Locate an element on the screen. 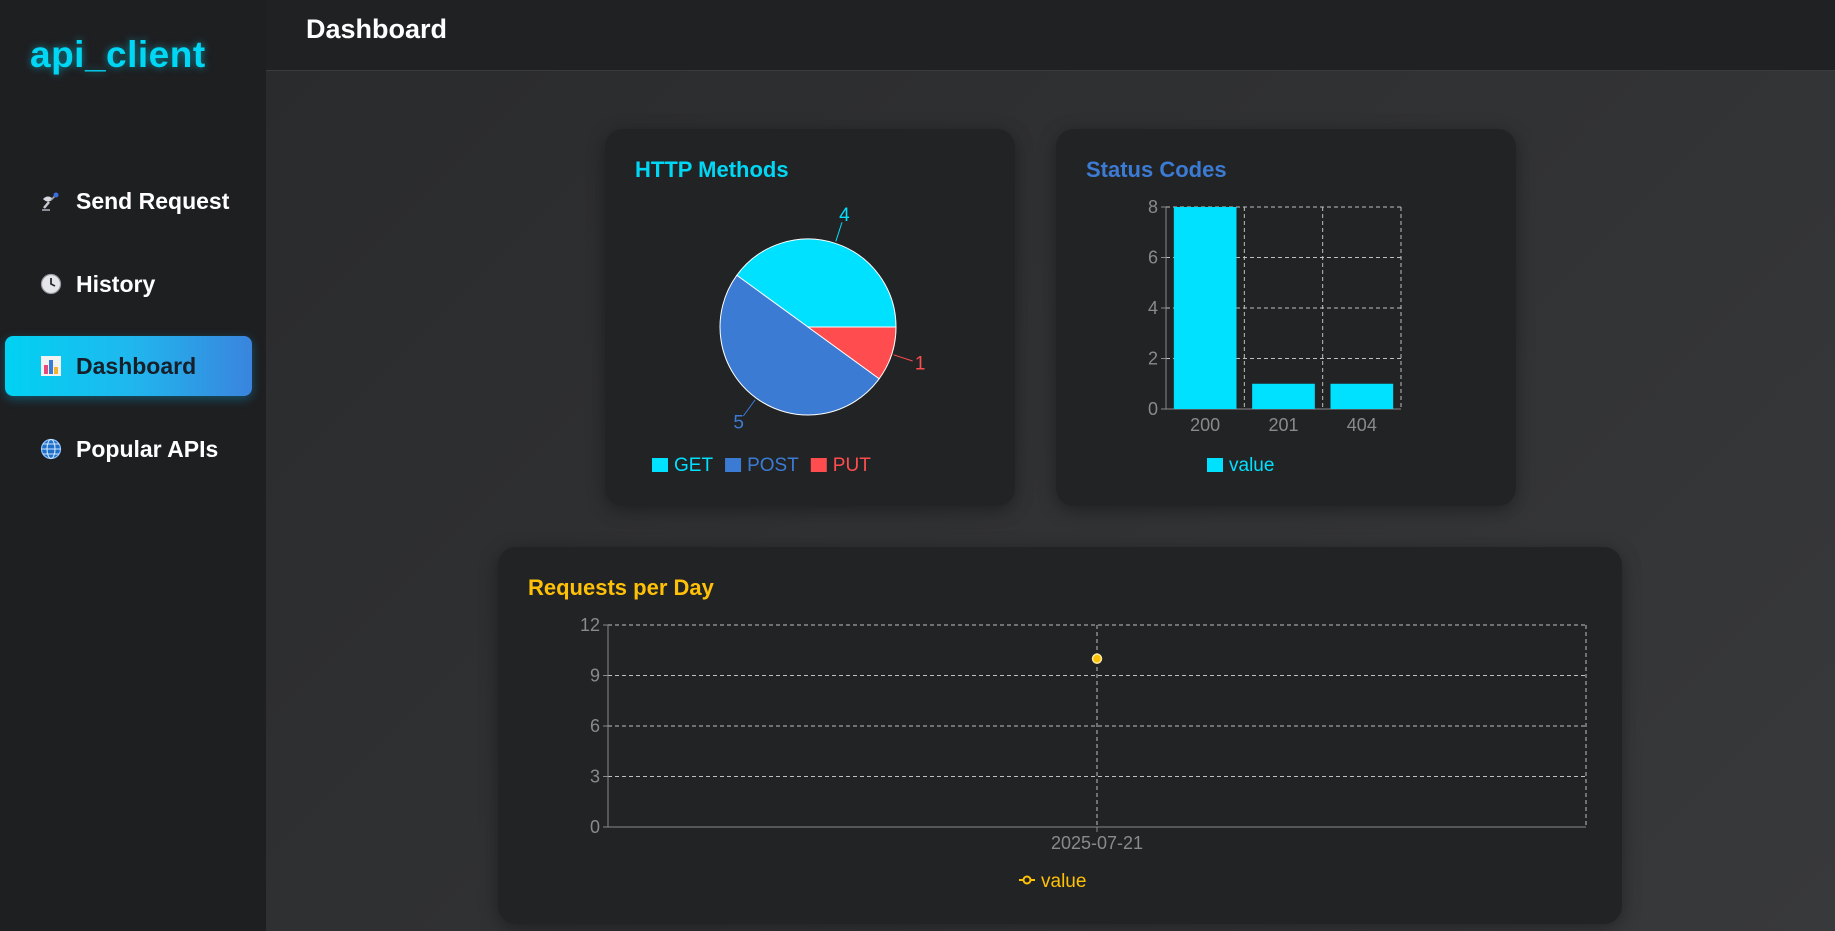 The image size is (1835, 931). http-methods-card: HTTP Methods 4 5 1 GET POST PUT is located at coordinates (810, 317).